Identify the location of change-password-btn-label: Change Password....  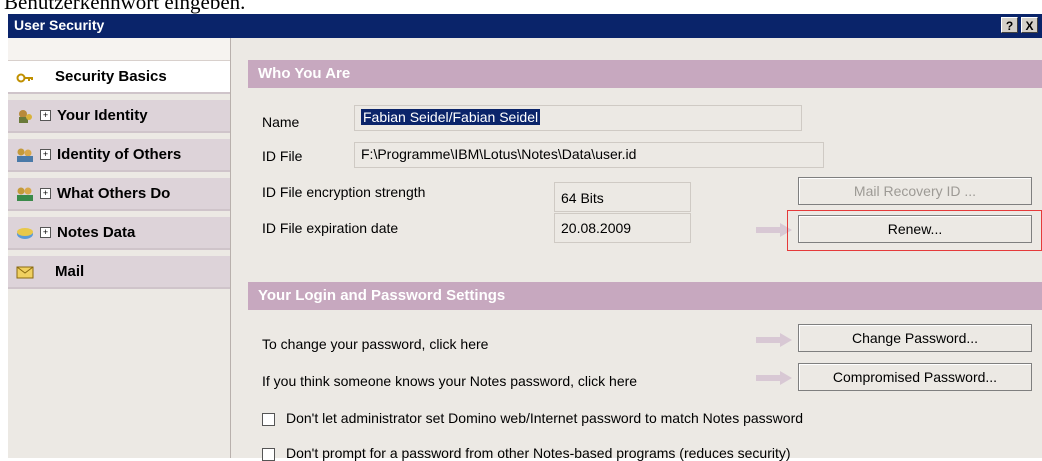
(915, 338).